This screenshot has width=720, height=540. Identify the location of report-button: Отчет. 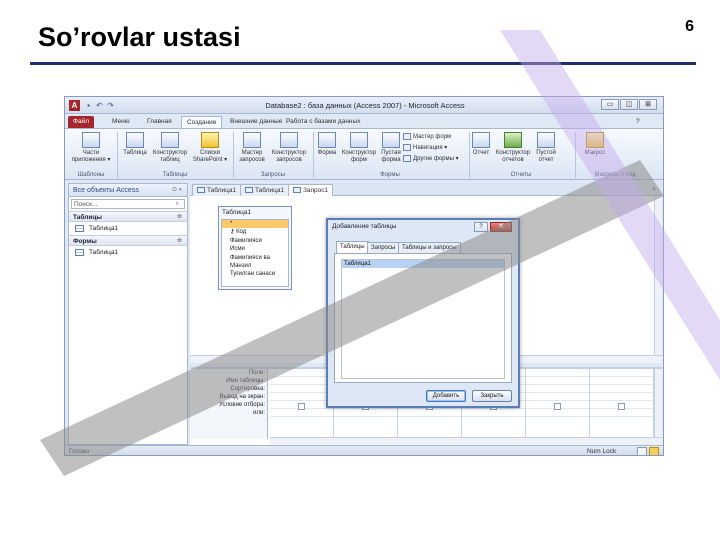
(481, 144).